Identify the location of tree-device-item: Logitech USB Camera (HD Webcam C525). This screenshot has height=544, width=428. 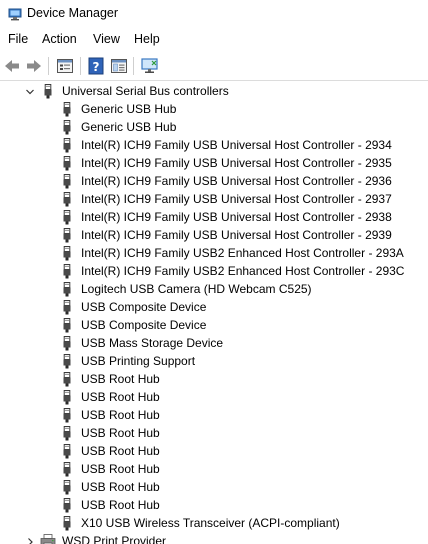
(244, 290).